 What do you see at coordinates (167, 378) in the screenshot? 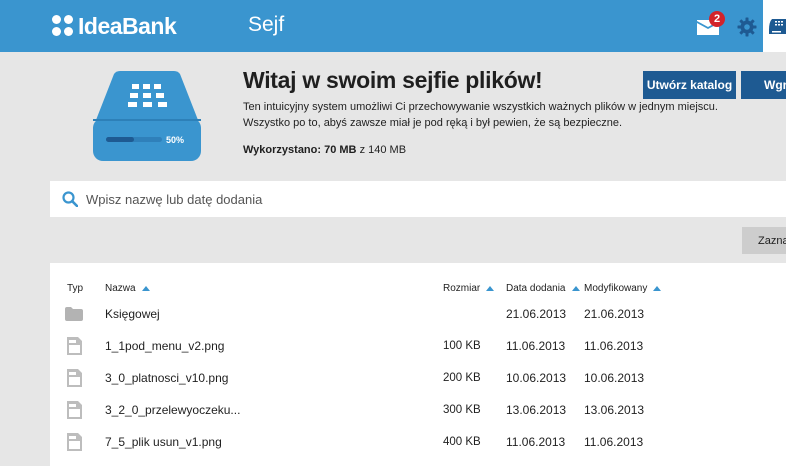
I see `file-name: 3_0_platnosci_v10.png` at bounding box center [167, 378].